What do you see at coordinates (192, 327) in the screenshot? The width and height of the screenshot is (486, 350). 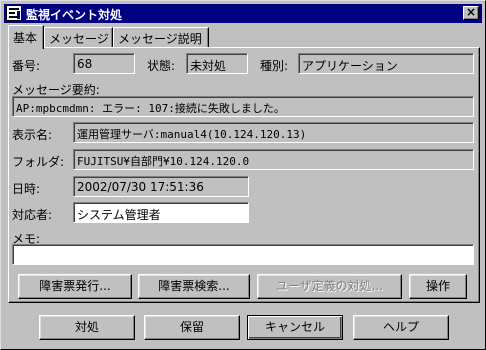 I see `hold-button: 保留` at bounding box center [192, 327].